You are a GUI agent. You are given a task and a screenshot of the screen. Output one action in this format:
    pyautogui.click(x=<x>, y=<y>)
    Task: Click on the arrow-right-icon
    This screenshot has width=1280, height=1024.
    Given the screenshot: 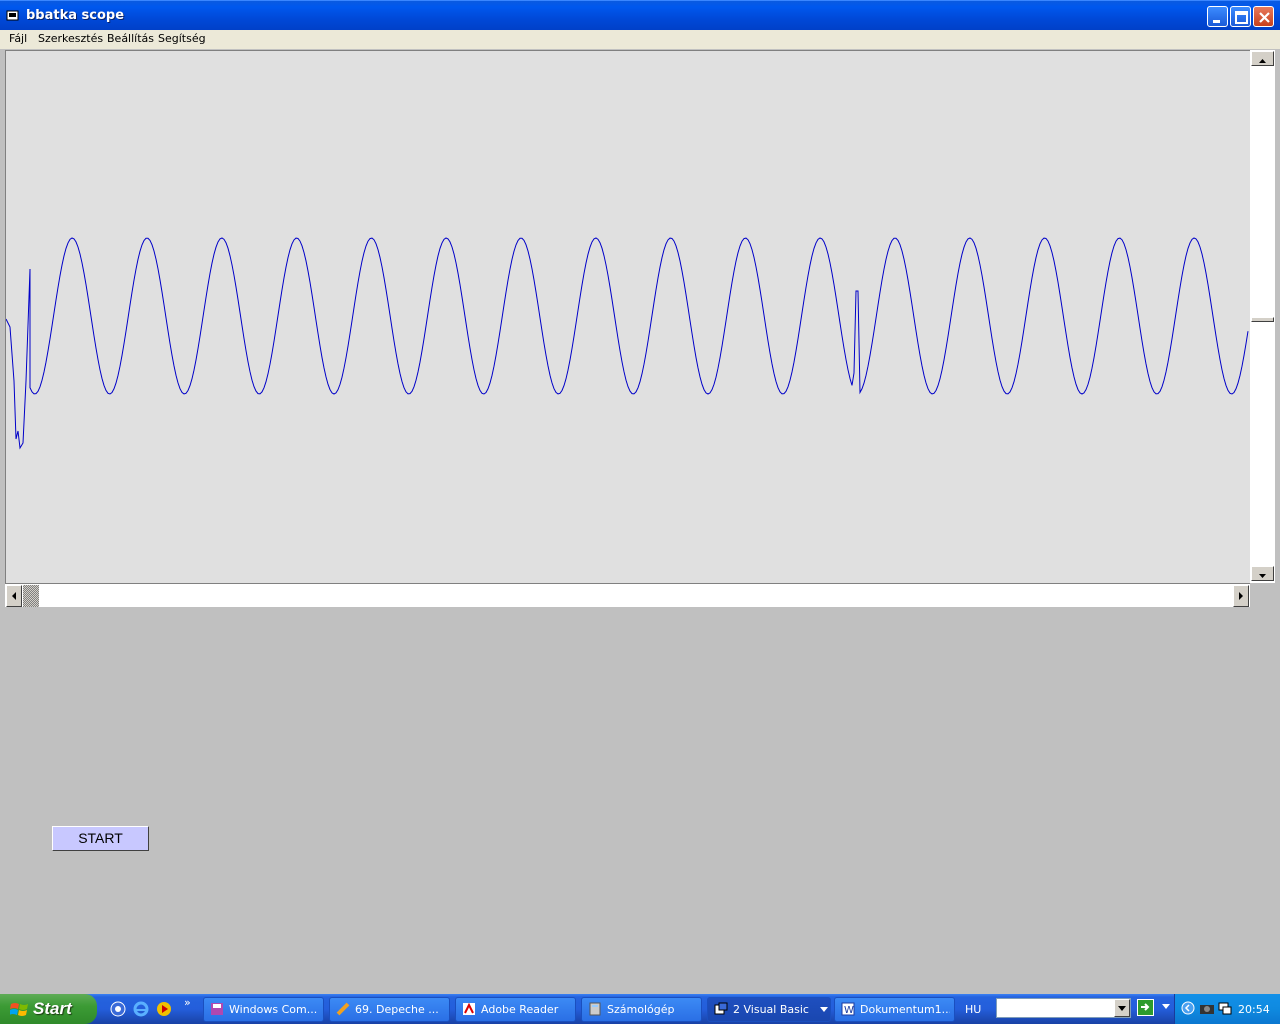 What is the action you would take?
    pyautogui.click(x=1145, y=1007)
    